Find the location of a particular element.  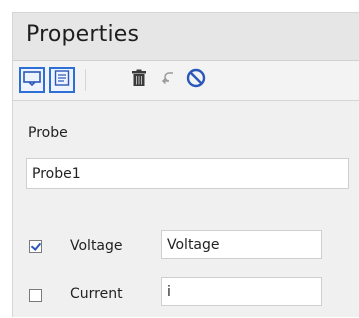

trash-icon is located at coordinates (139, 80).